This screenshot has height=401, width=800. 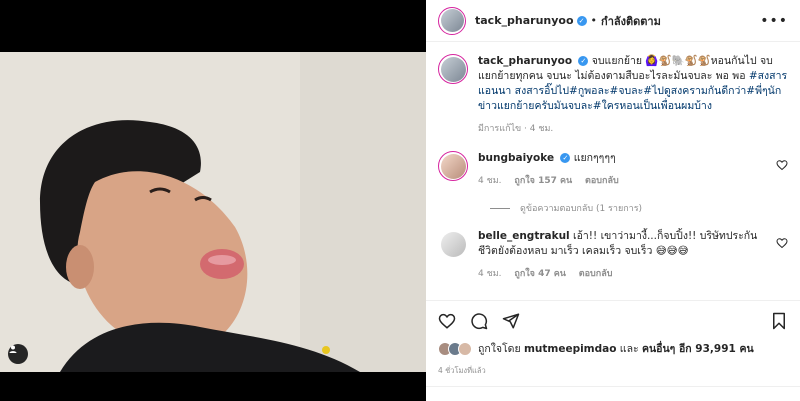 I want to click on caption-meta: มีการแก้ไข · 4 ชม., so click(x=516, y=129).